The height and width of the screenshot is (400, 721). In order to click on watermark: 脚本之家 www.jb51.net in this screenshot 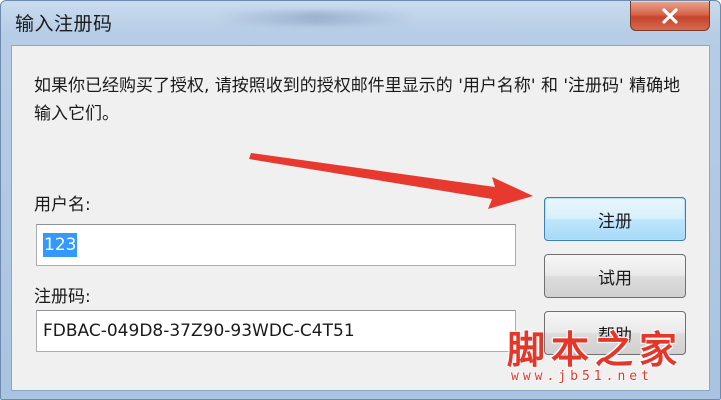, I will do `click(606, 355)`.